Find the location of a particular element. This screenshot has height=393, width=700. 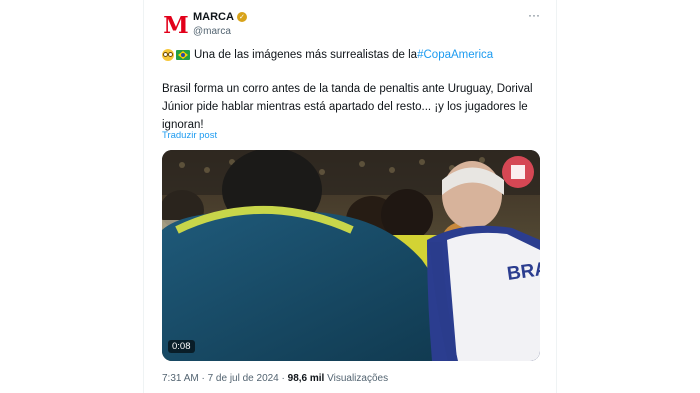

avatar-logo: M is located at coordinates (176, 25).